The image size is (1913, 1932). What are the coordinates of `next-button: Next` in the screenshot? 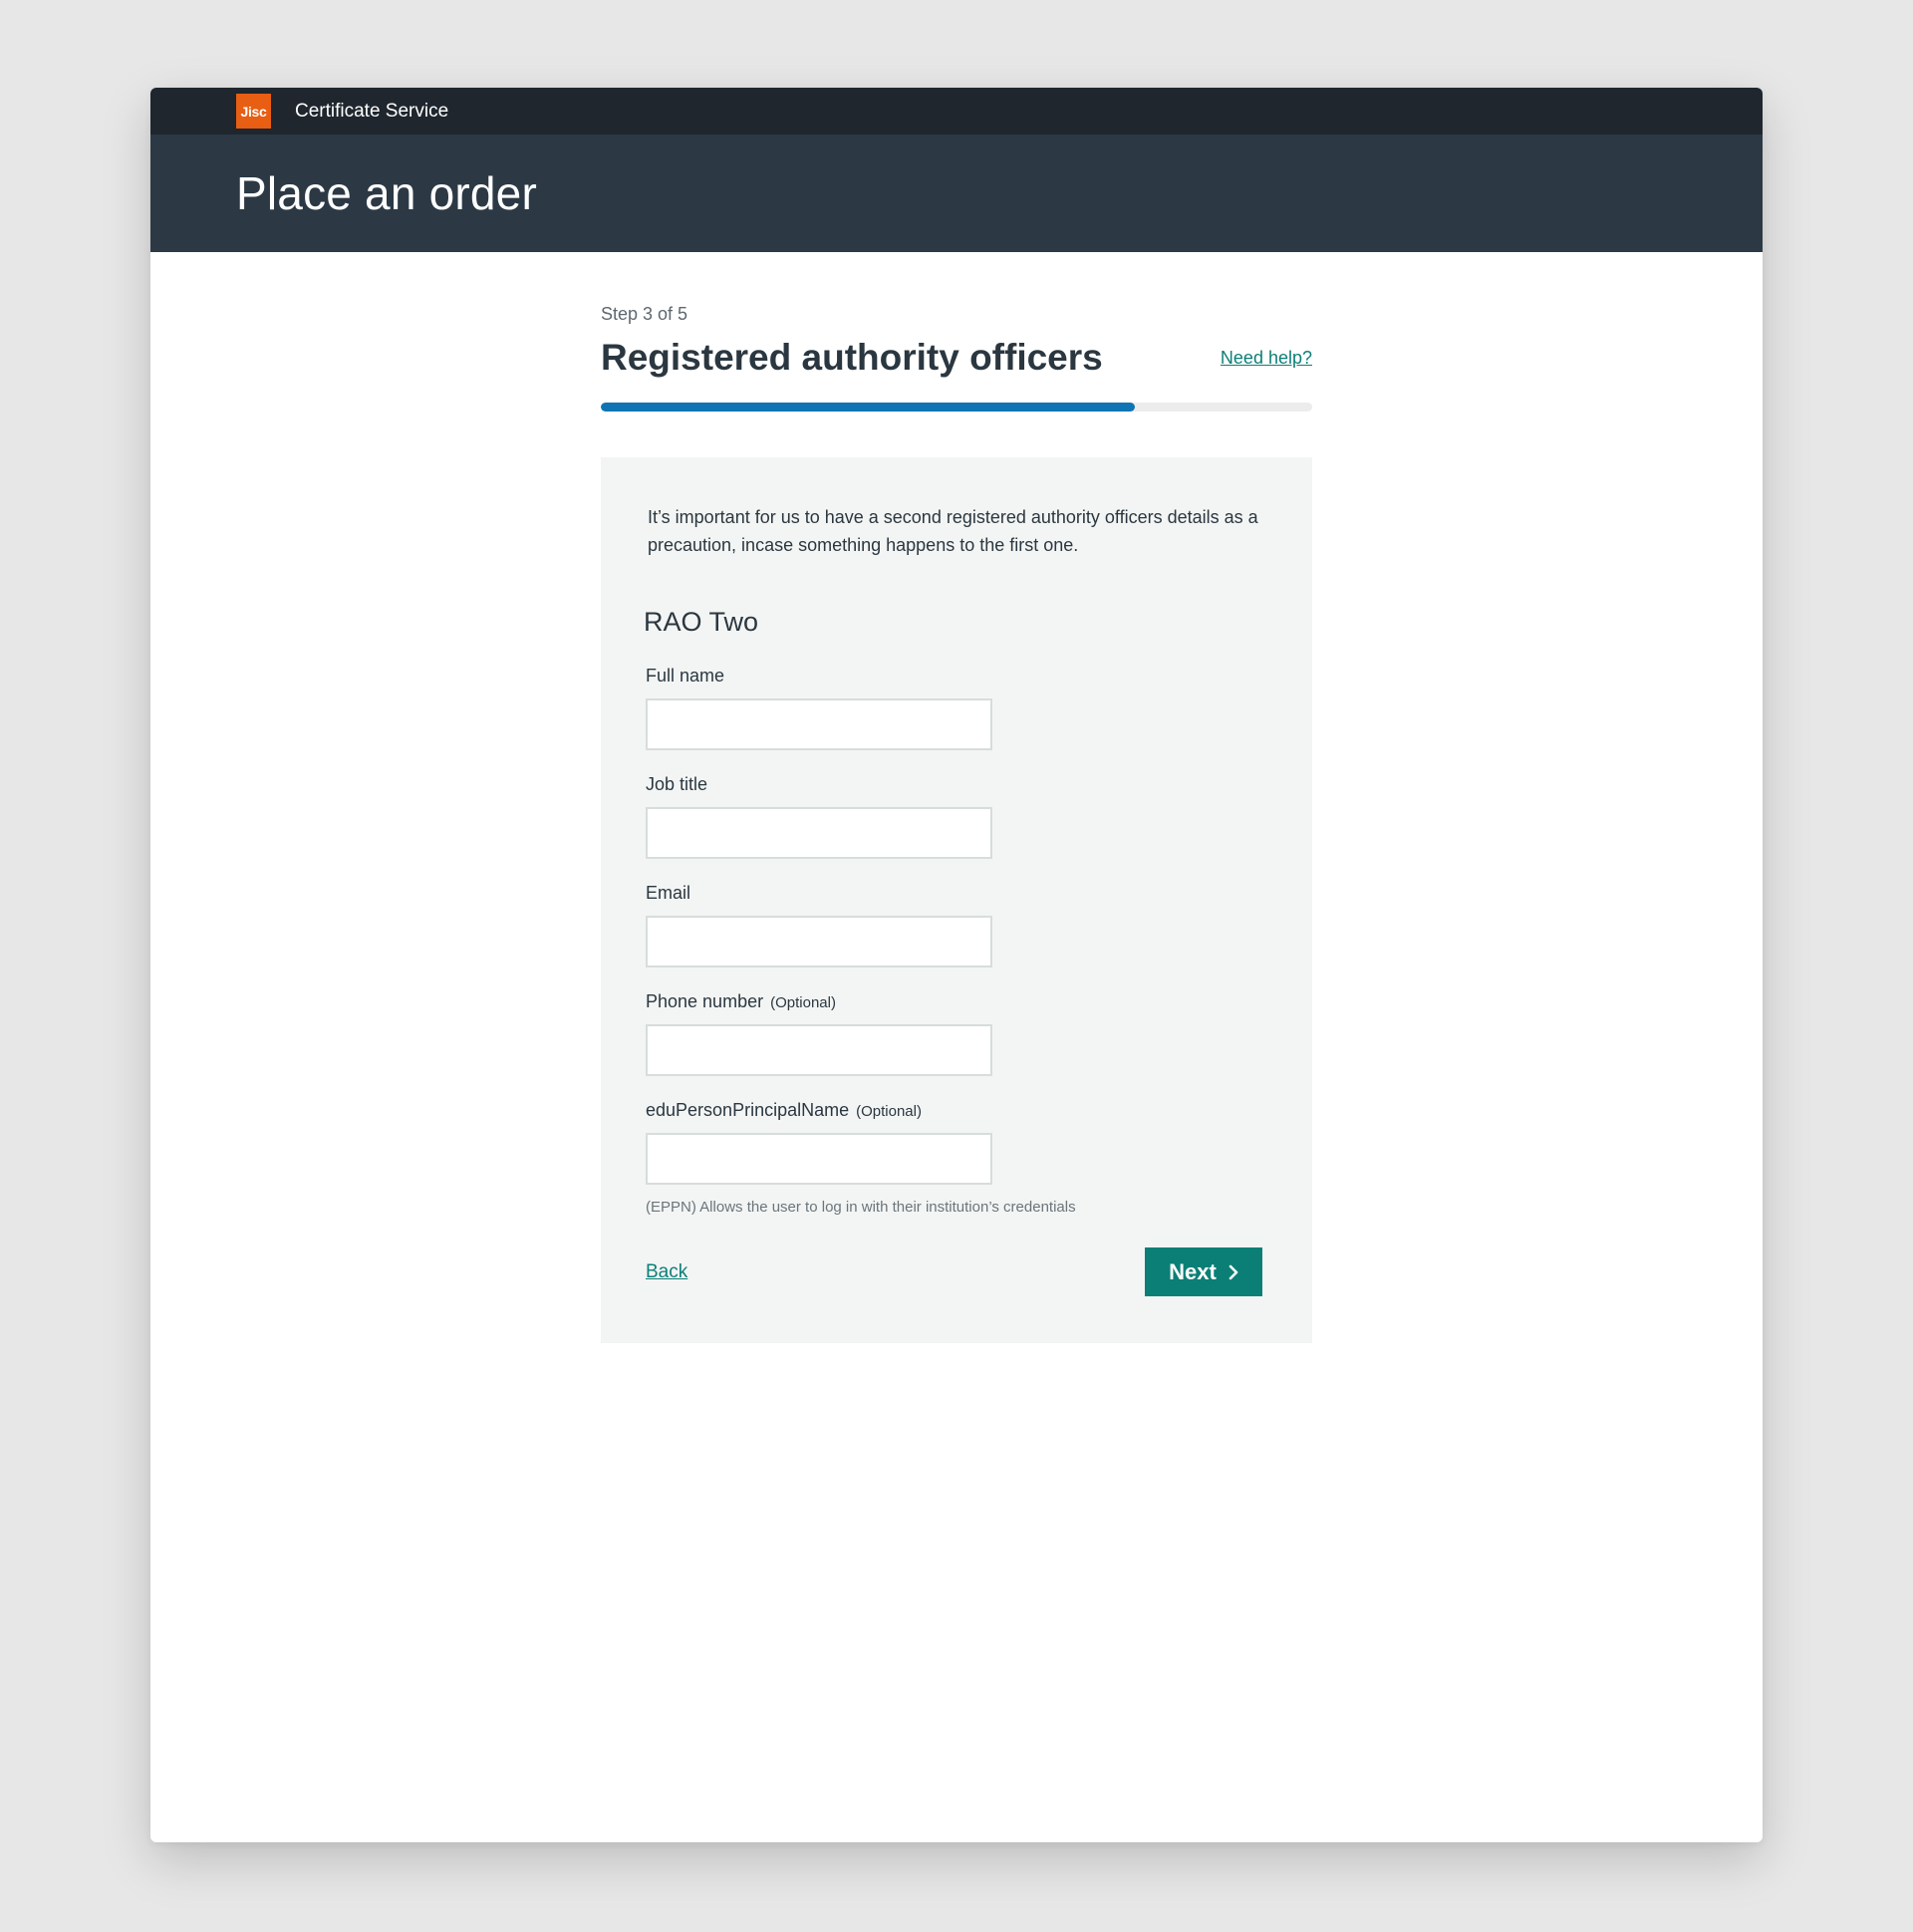 It's located at (1203, 1271).